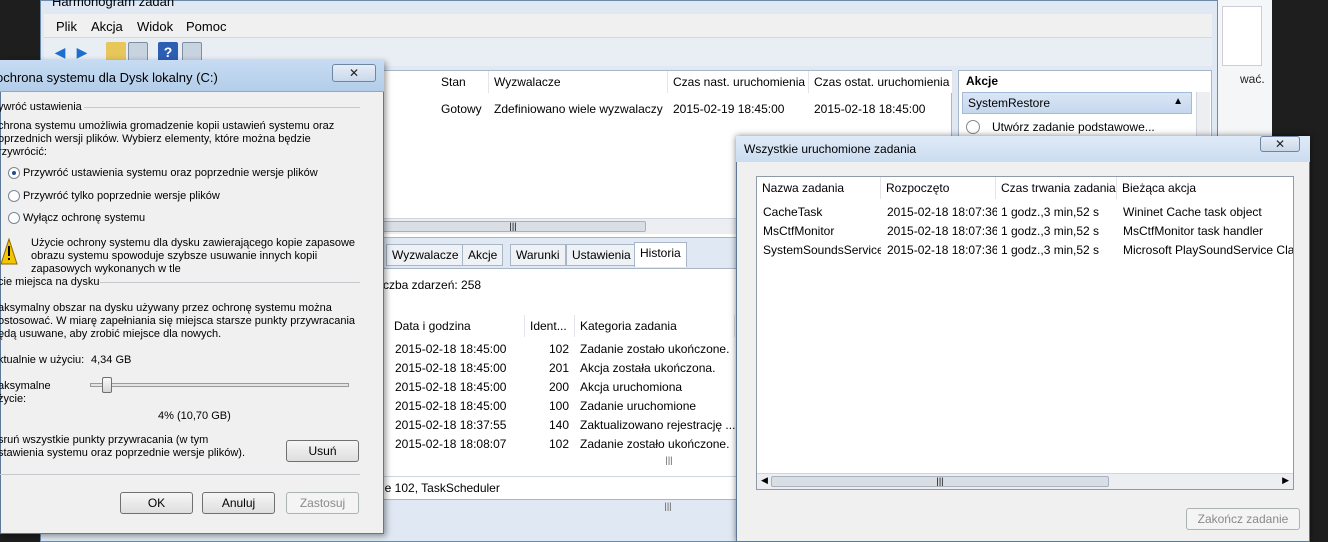 The height and width of the screenshot is (542, 1328). I want to click on restore-group-label: ywróć ustawienia, so click(41, 107).